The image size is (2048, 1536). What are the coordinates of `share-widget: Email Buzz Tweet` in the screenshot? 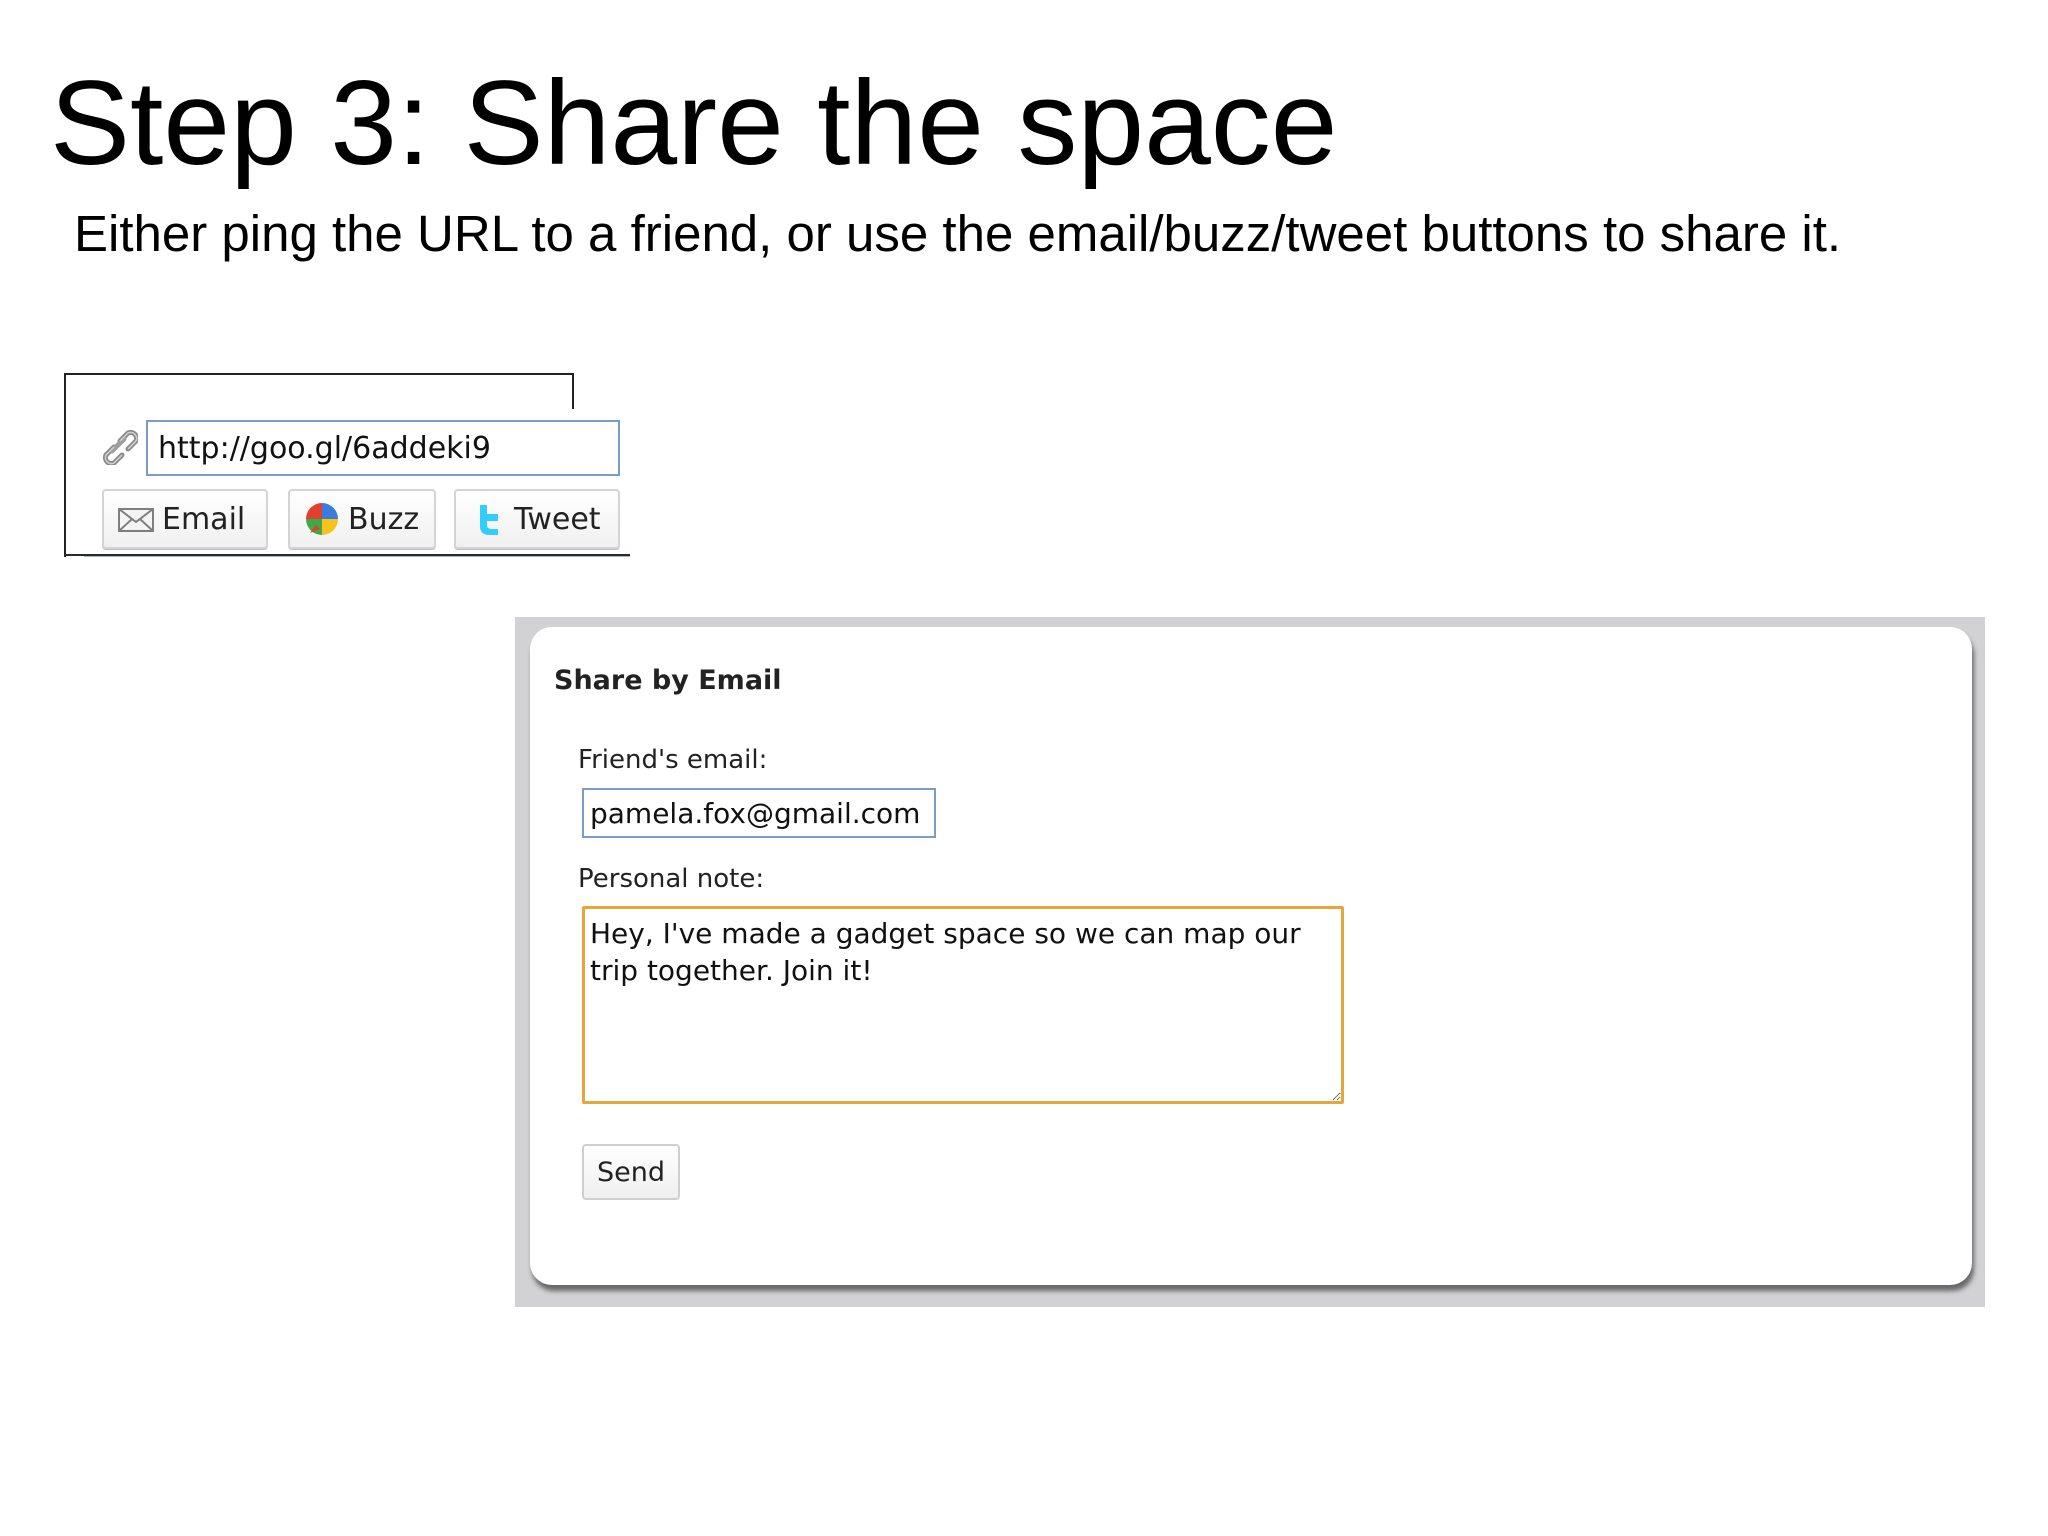 It's located at (347, 465).